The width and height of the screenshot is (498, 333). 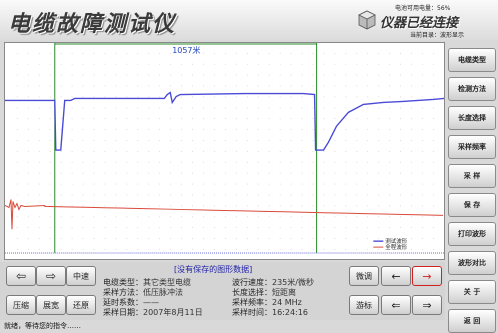 What do you see at coordinates (472, 89) in the screenshot?
I see `sidebar-item-detection-method: 检测方法` at bounding box center [472, 89].